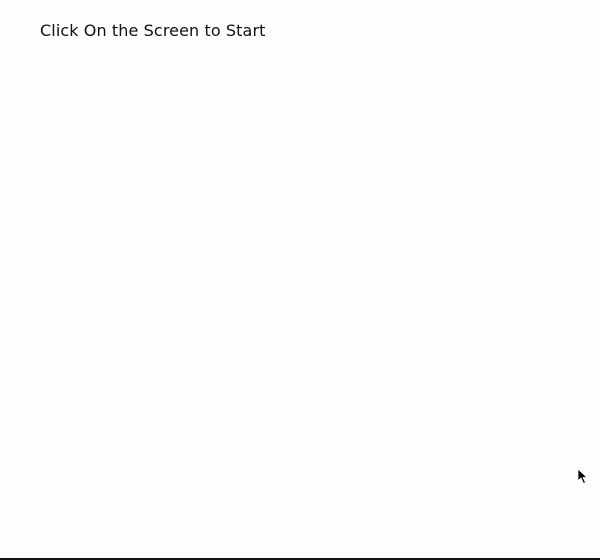 This screenshot has width=600, height=560. What do you see at coordinates (153, 30) in the screenshot?
I see `start-prompt: Click On the Screen to Start` at bounding box center [153, 30].